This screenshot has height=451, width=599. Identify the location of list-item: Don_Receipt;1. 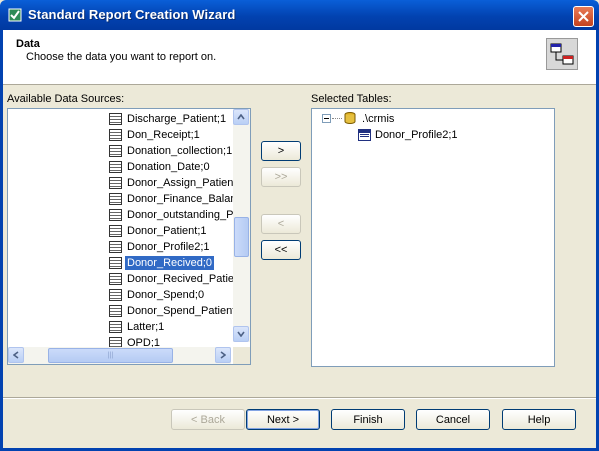
(155, 135).